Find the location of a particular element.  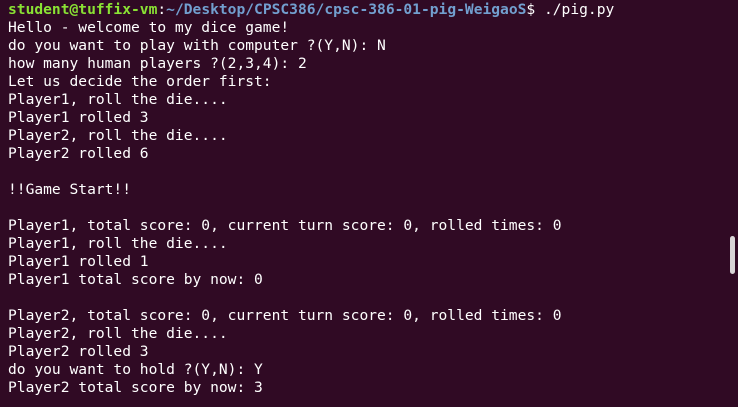

terminal-output-line: Player1 rolled 3 is located at coordinates (78, 117).